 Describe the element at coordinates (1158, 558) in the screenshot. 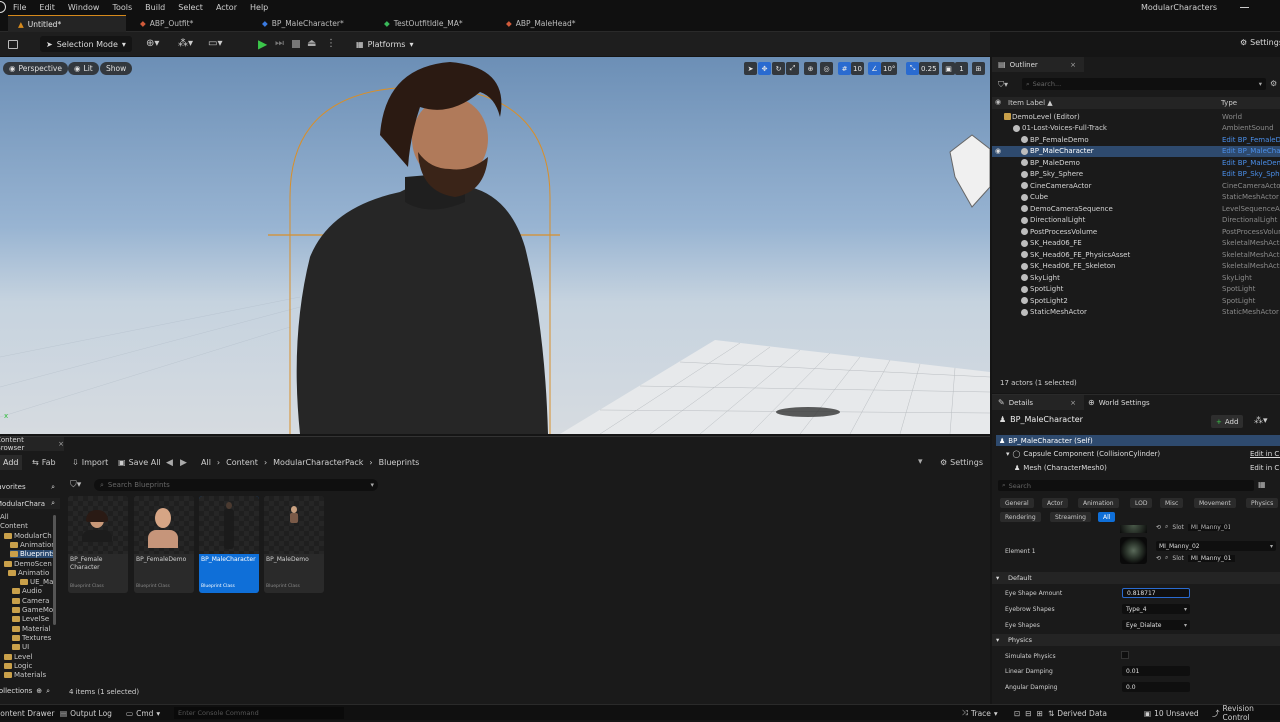

I see `browse-icon: ⟲` at that location.